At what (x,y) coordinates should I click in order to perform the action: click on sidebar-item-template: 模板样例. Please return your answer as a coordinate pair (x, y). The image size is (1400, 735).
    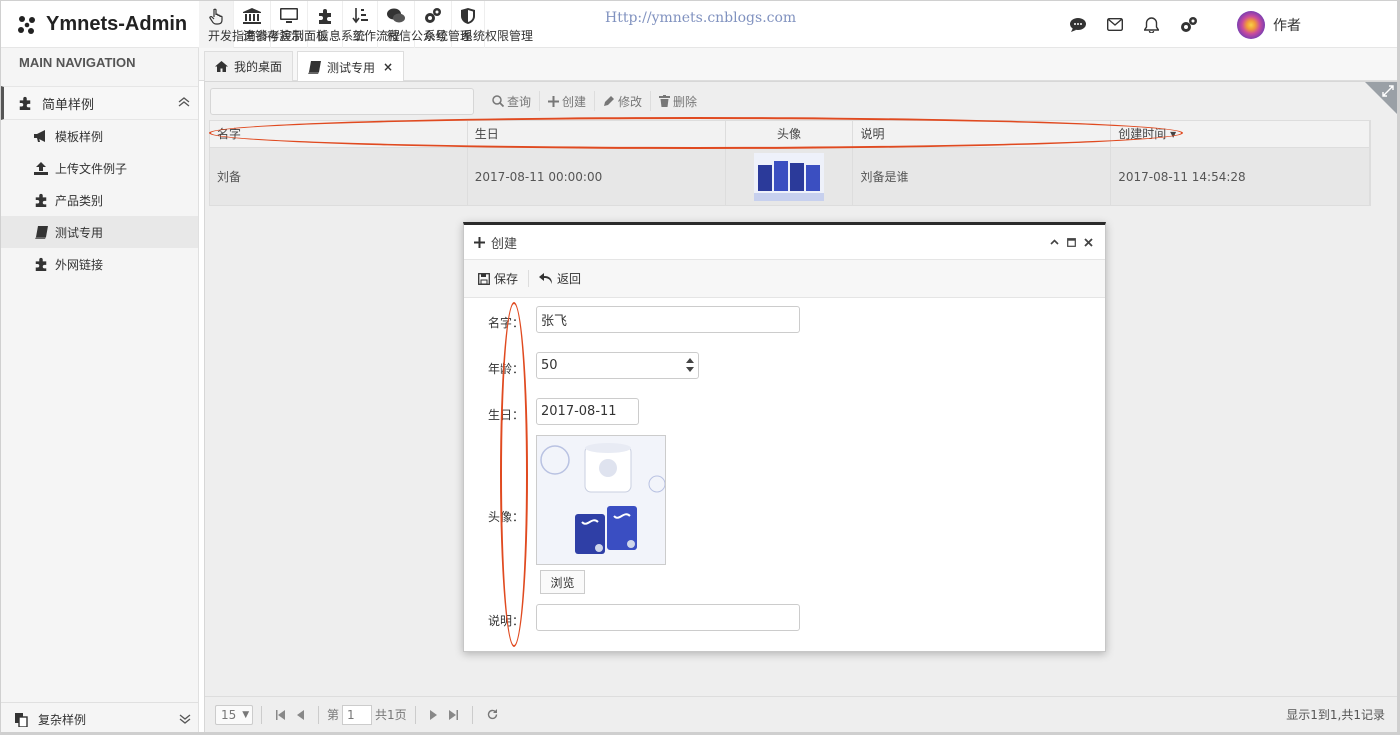
    Looking at the image, I should click on (99, 136).